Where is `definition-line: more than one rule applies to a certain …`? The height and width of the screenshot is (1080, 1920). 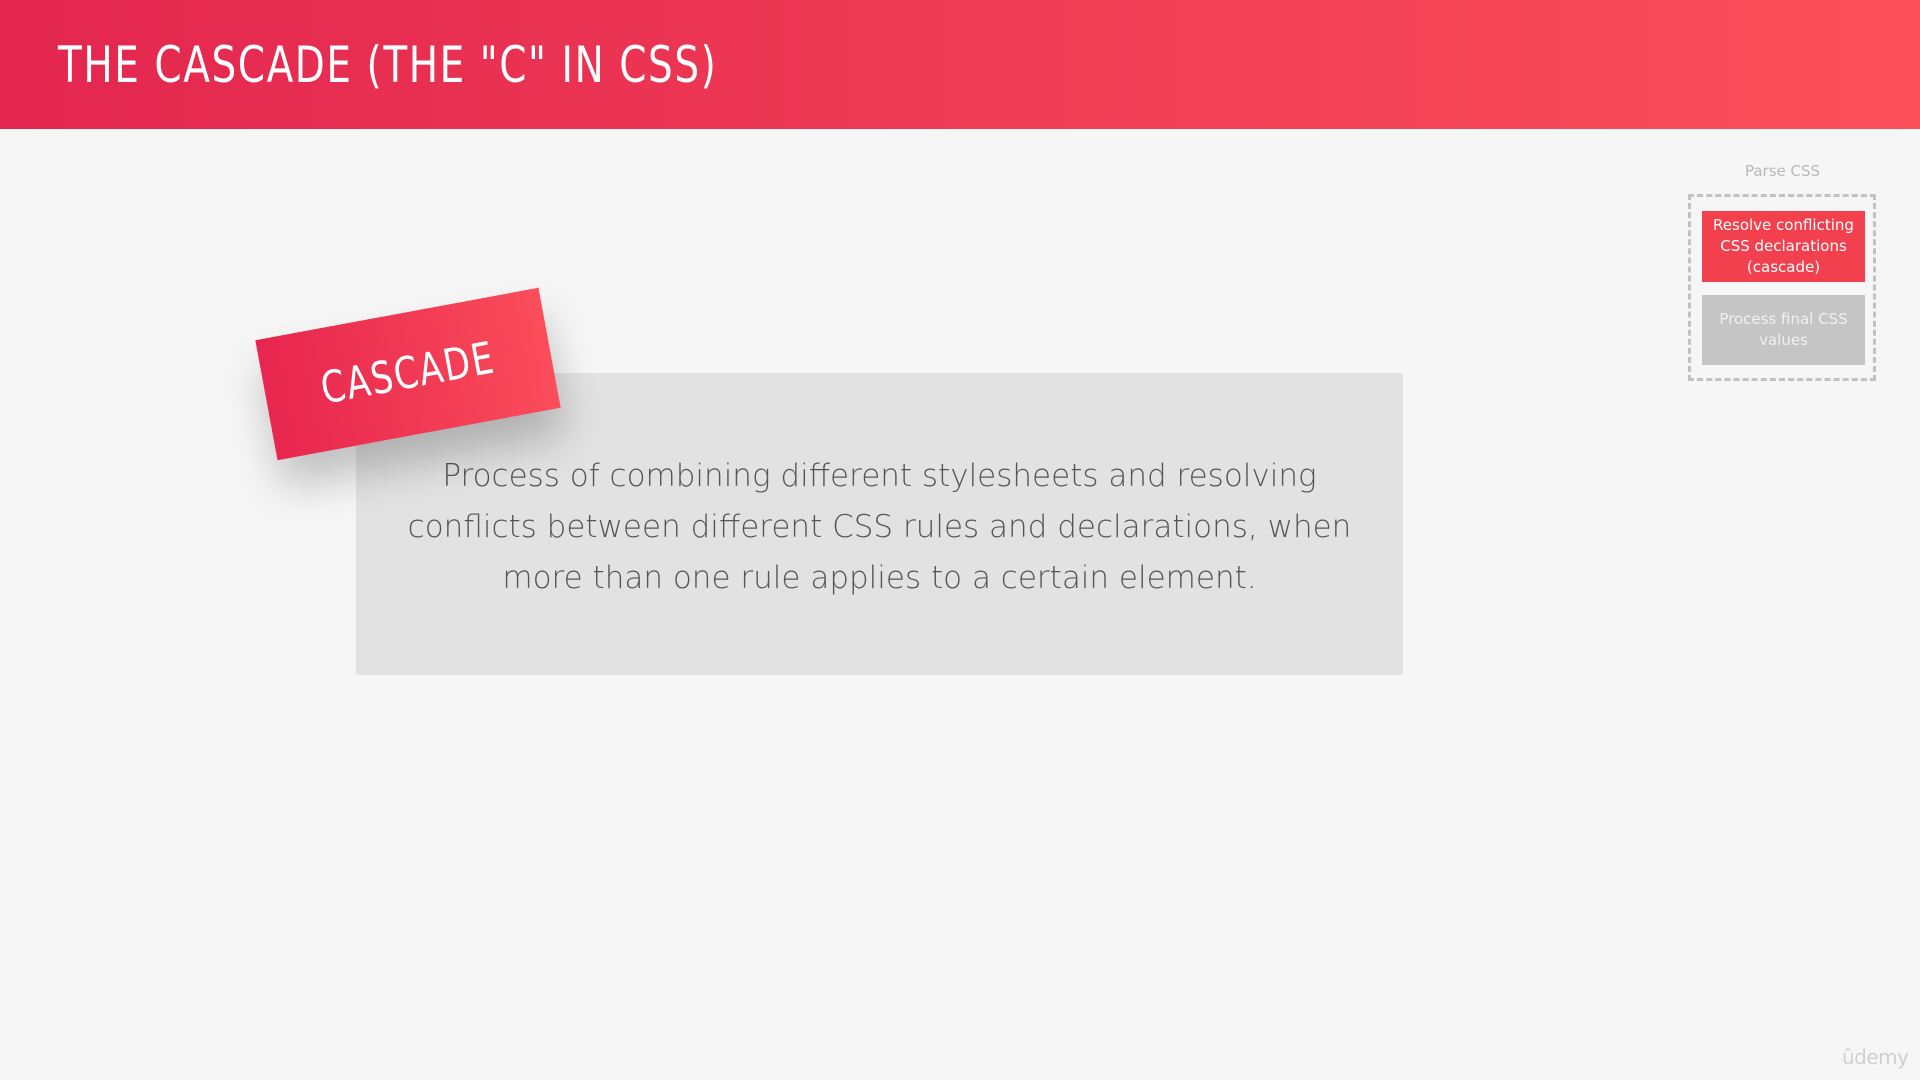
definition-line: more than one rule applies to a certain … is located at coordinates (879, 578).